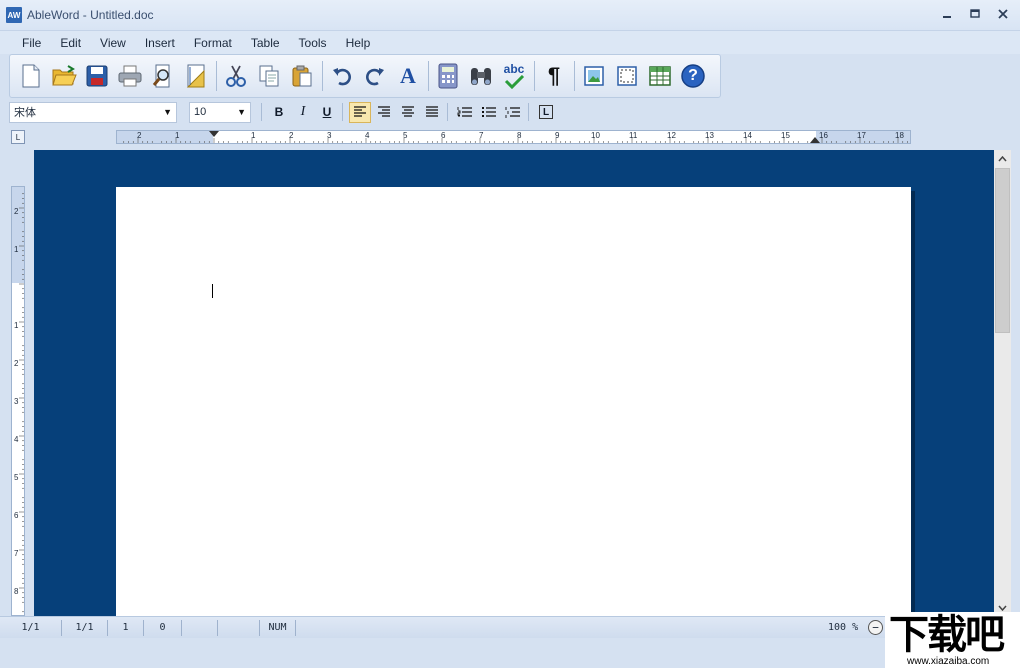 Image resolution: width=1020 pixels, height=668 pixels. I want to click on zoom-out-button: −, so click(875, 627).